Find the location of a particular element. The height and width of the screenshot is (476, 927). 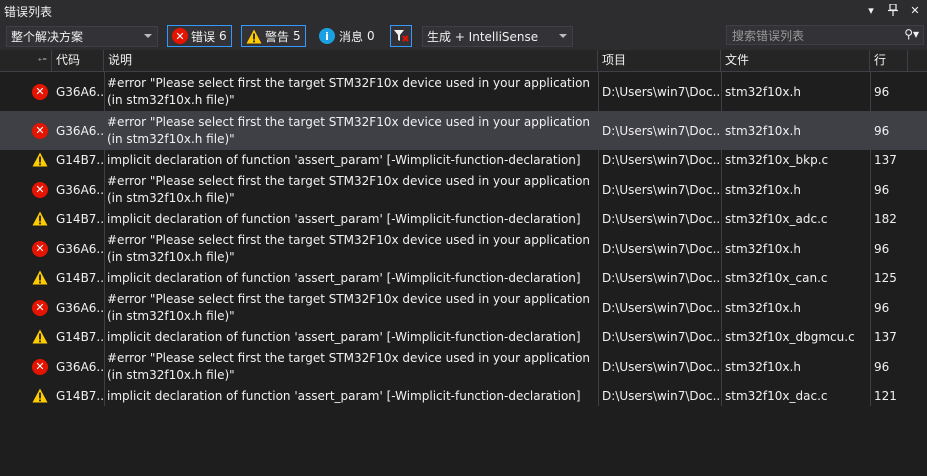

table-header: ⁺⁼ 代码 说明 项目 文件 行 is located at coordinates (463, 61).